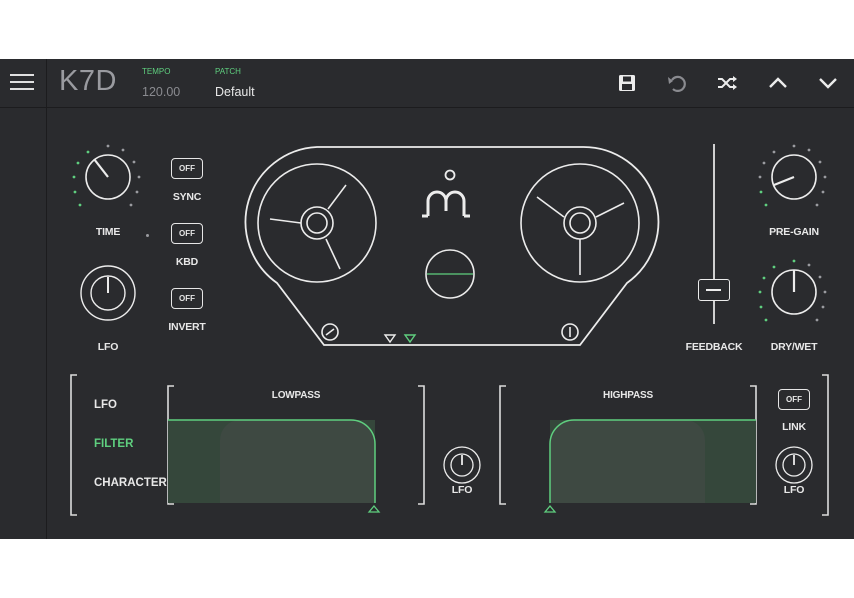  What do you see at coordinates (228, 71) in the screenshot?
I see `patch-label: PATCH` at bounding box center [228, 71].